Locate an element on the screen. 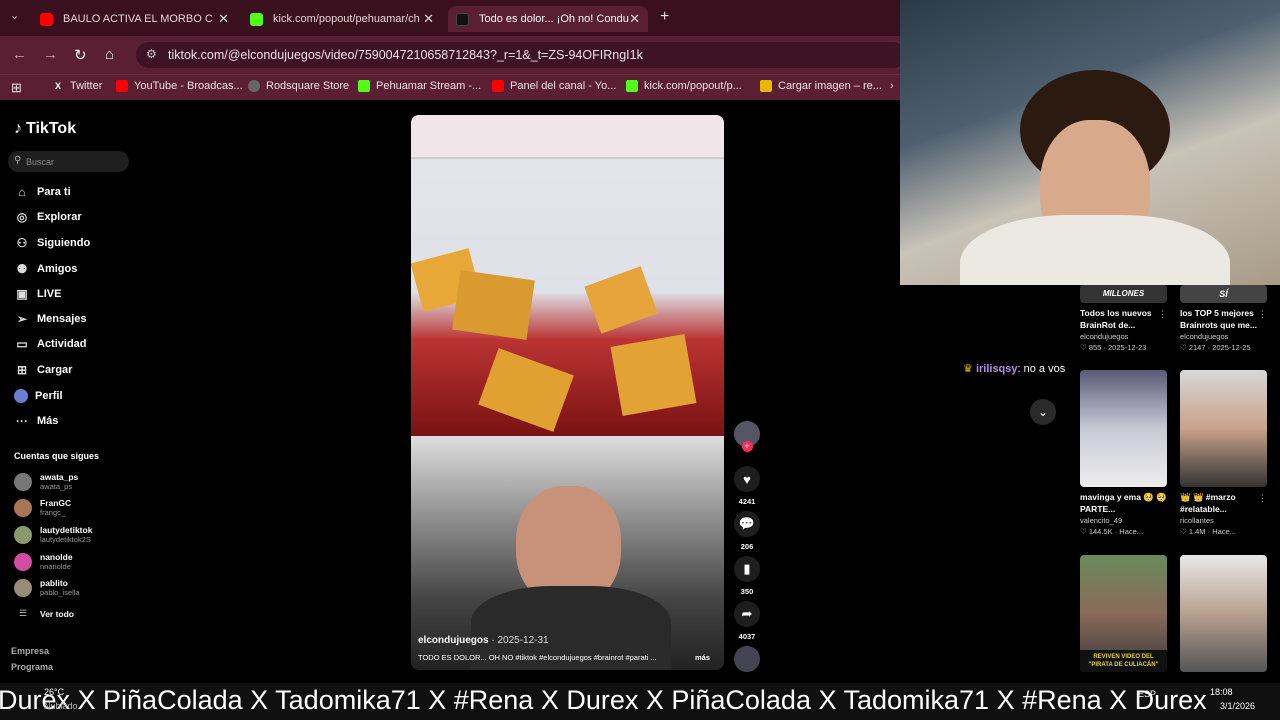 The height and width of the screenshot is (720, 1280). account-handle: awata_ps is located at coordinates (56, 486).